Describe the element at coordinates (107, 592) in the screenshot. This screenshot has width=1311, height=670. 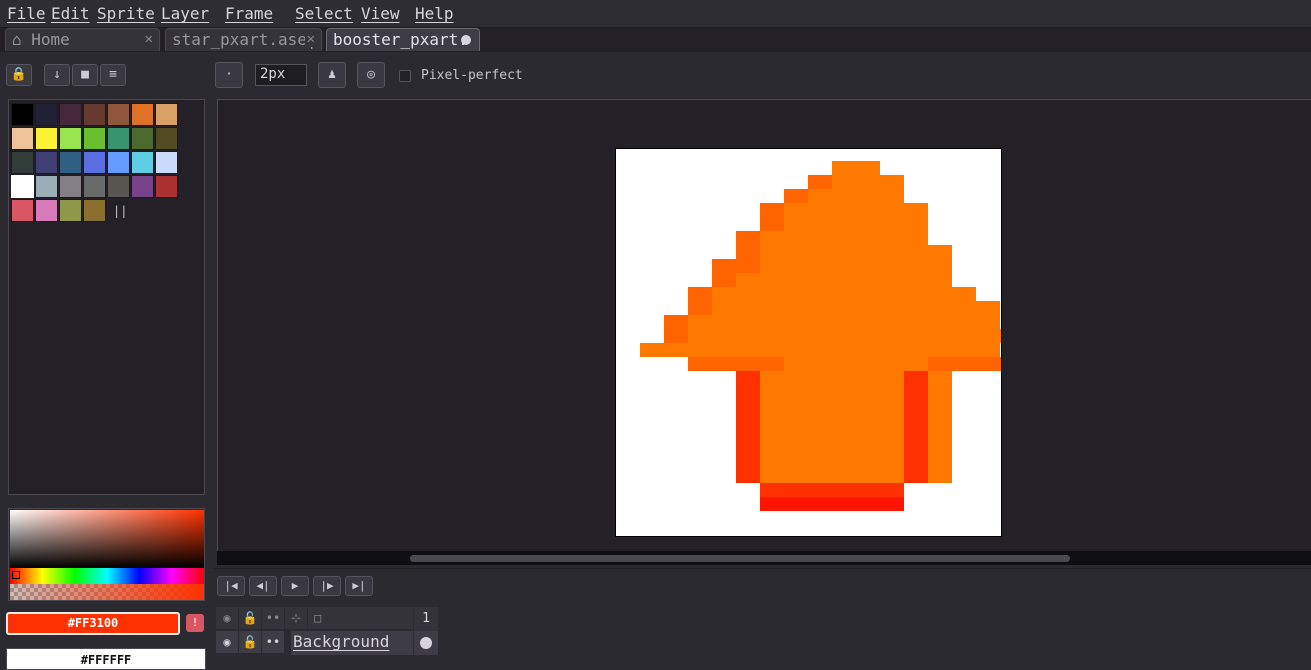
I see `alpha-slider` at that location.